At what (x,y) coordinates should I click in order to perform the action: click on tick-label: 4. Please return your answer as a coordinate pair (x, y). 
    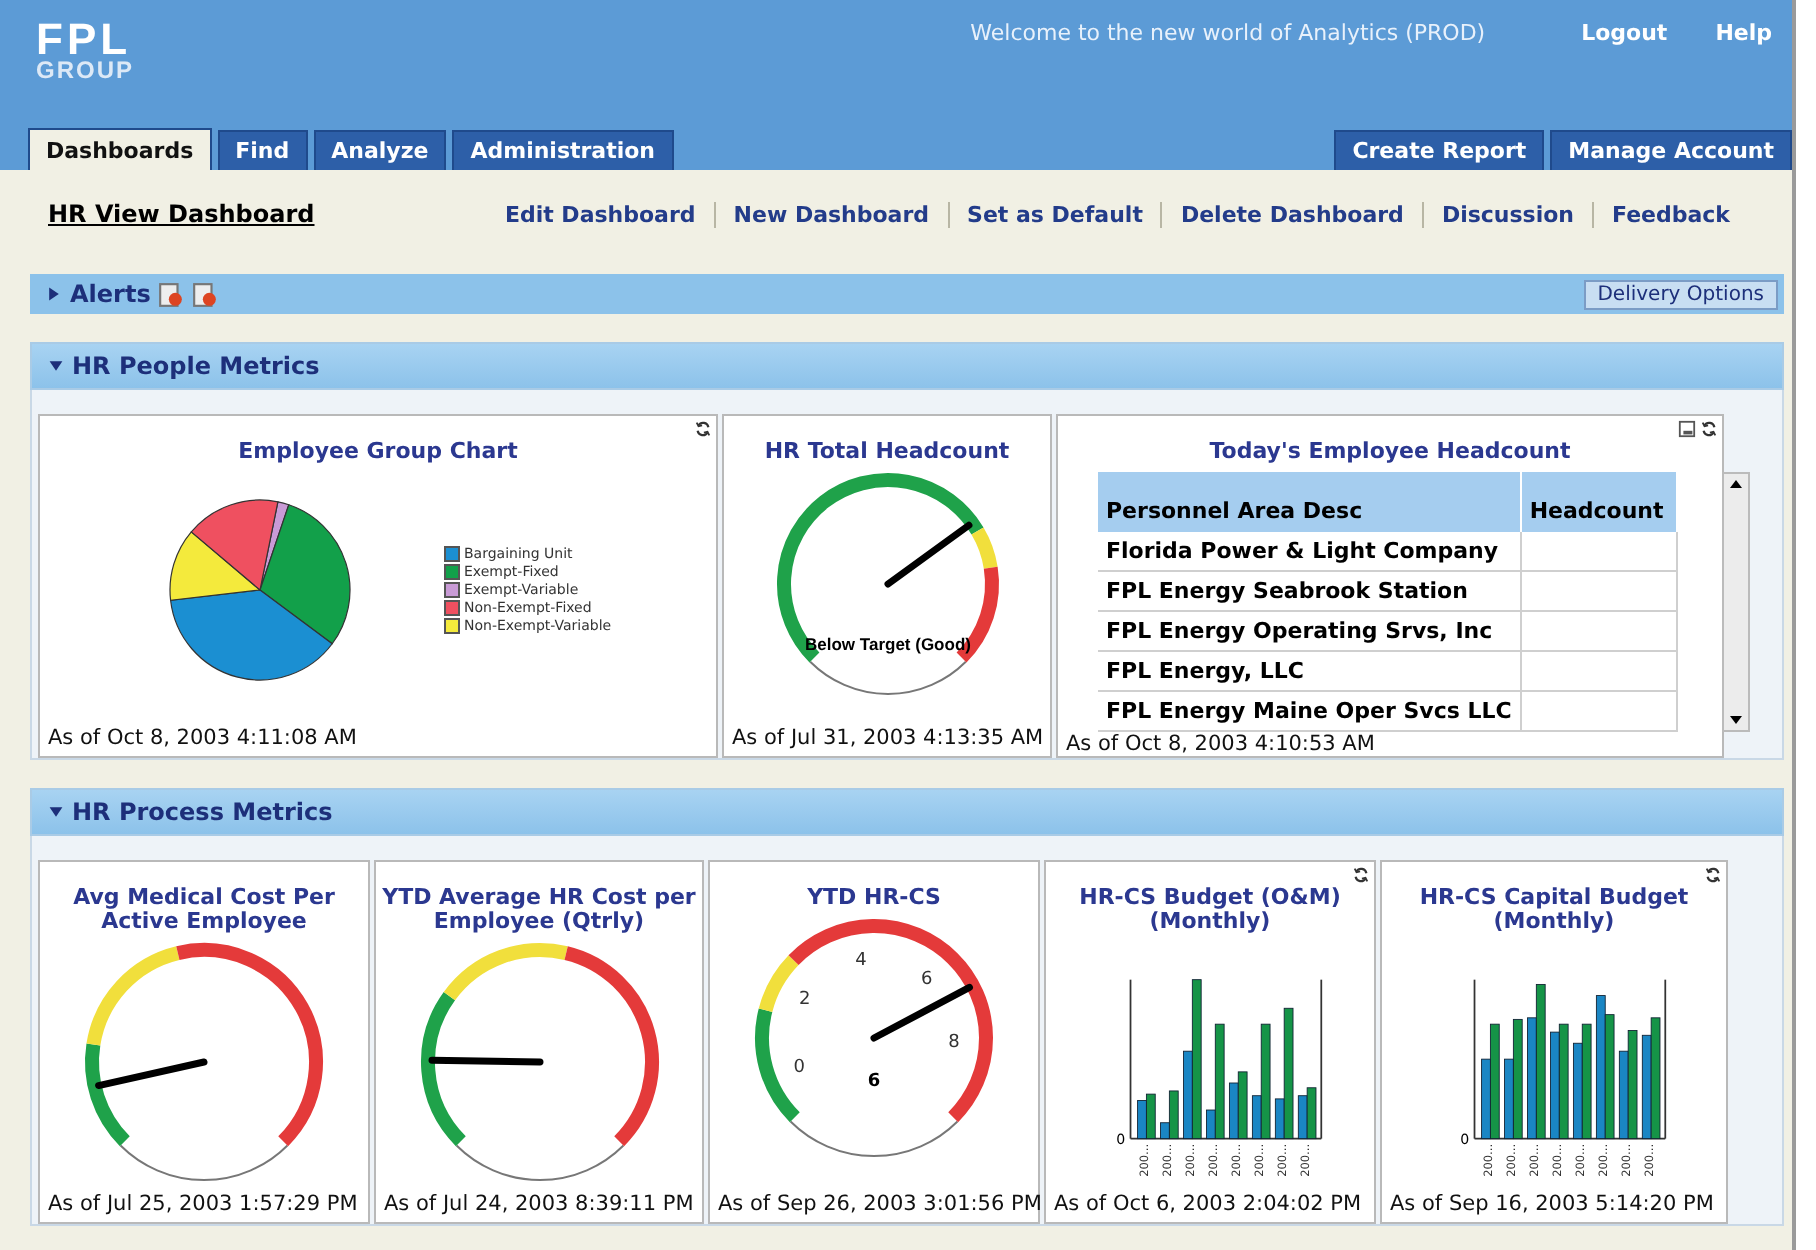
    Looking at the image, I should click on (861, 961).